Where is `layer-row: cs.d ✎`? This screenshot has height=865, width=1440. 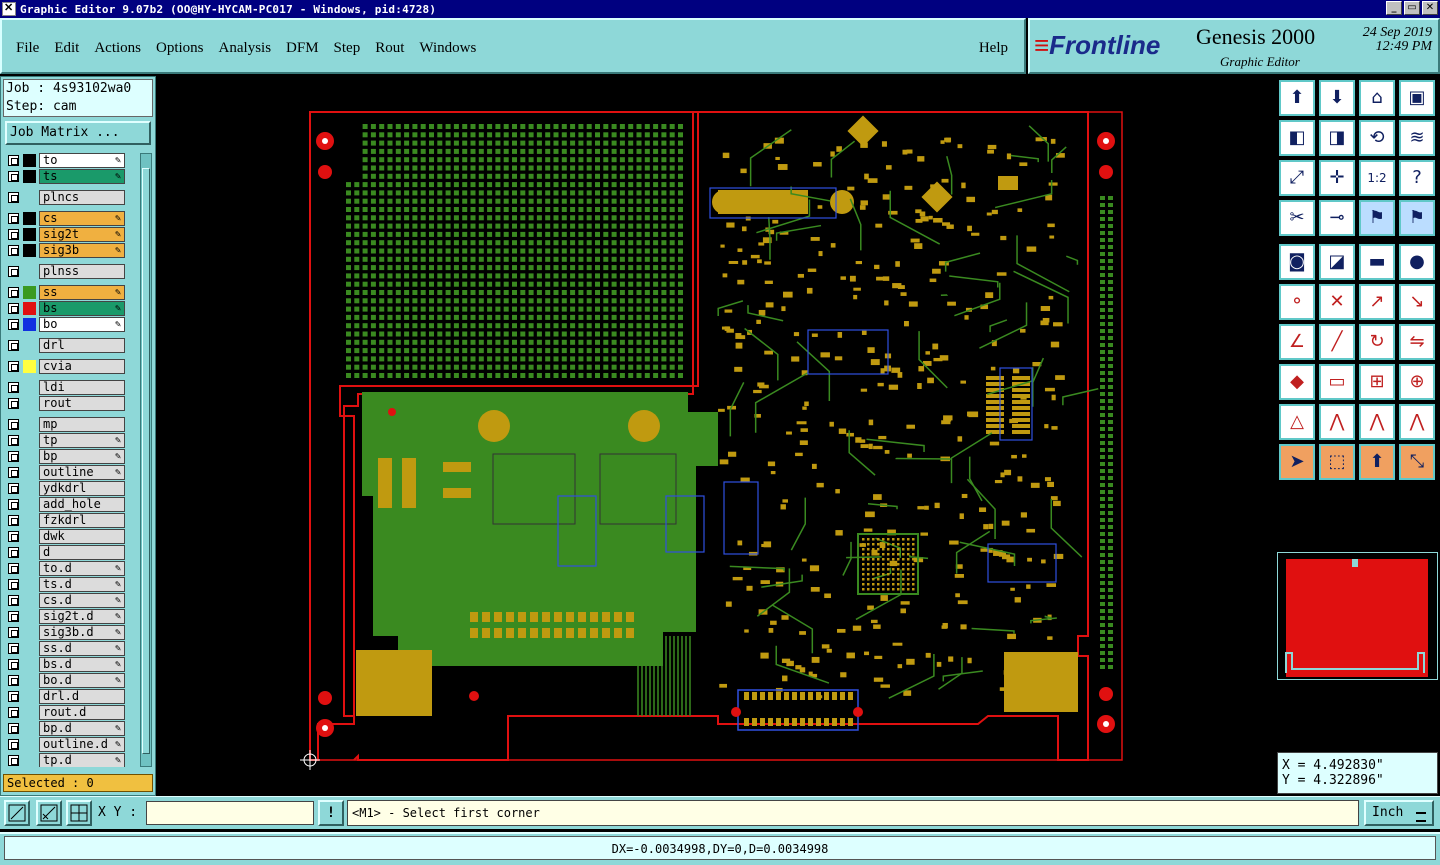
layer-row: cs.d ✎ is located at coordinates (72, 600).